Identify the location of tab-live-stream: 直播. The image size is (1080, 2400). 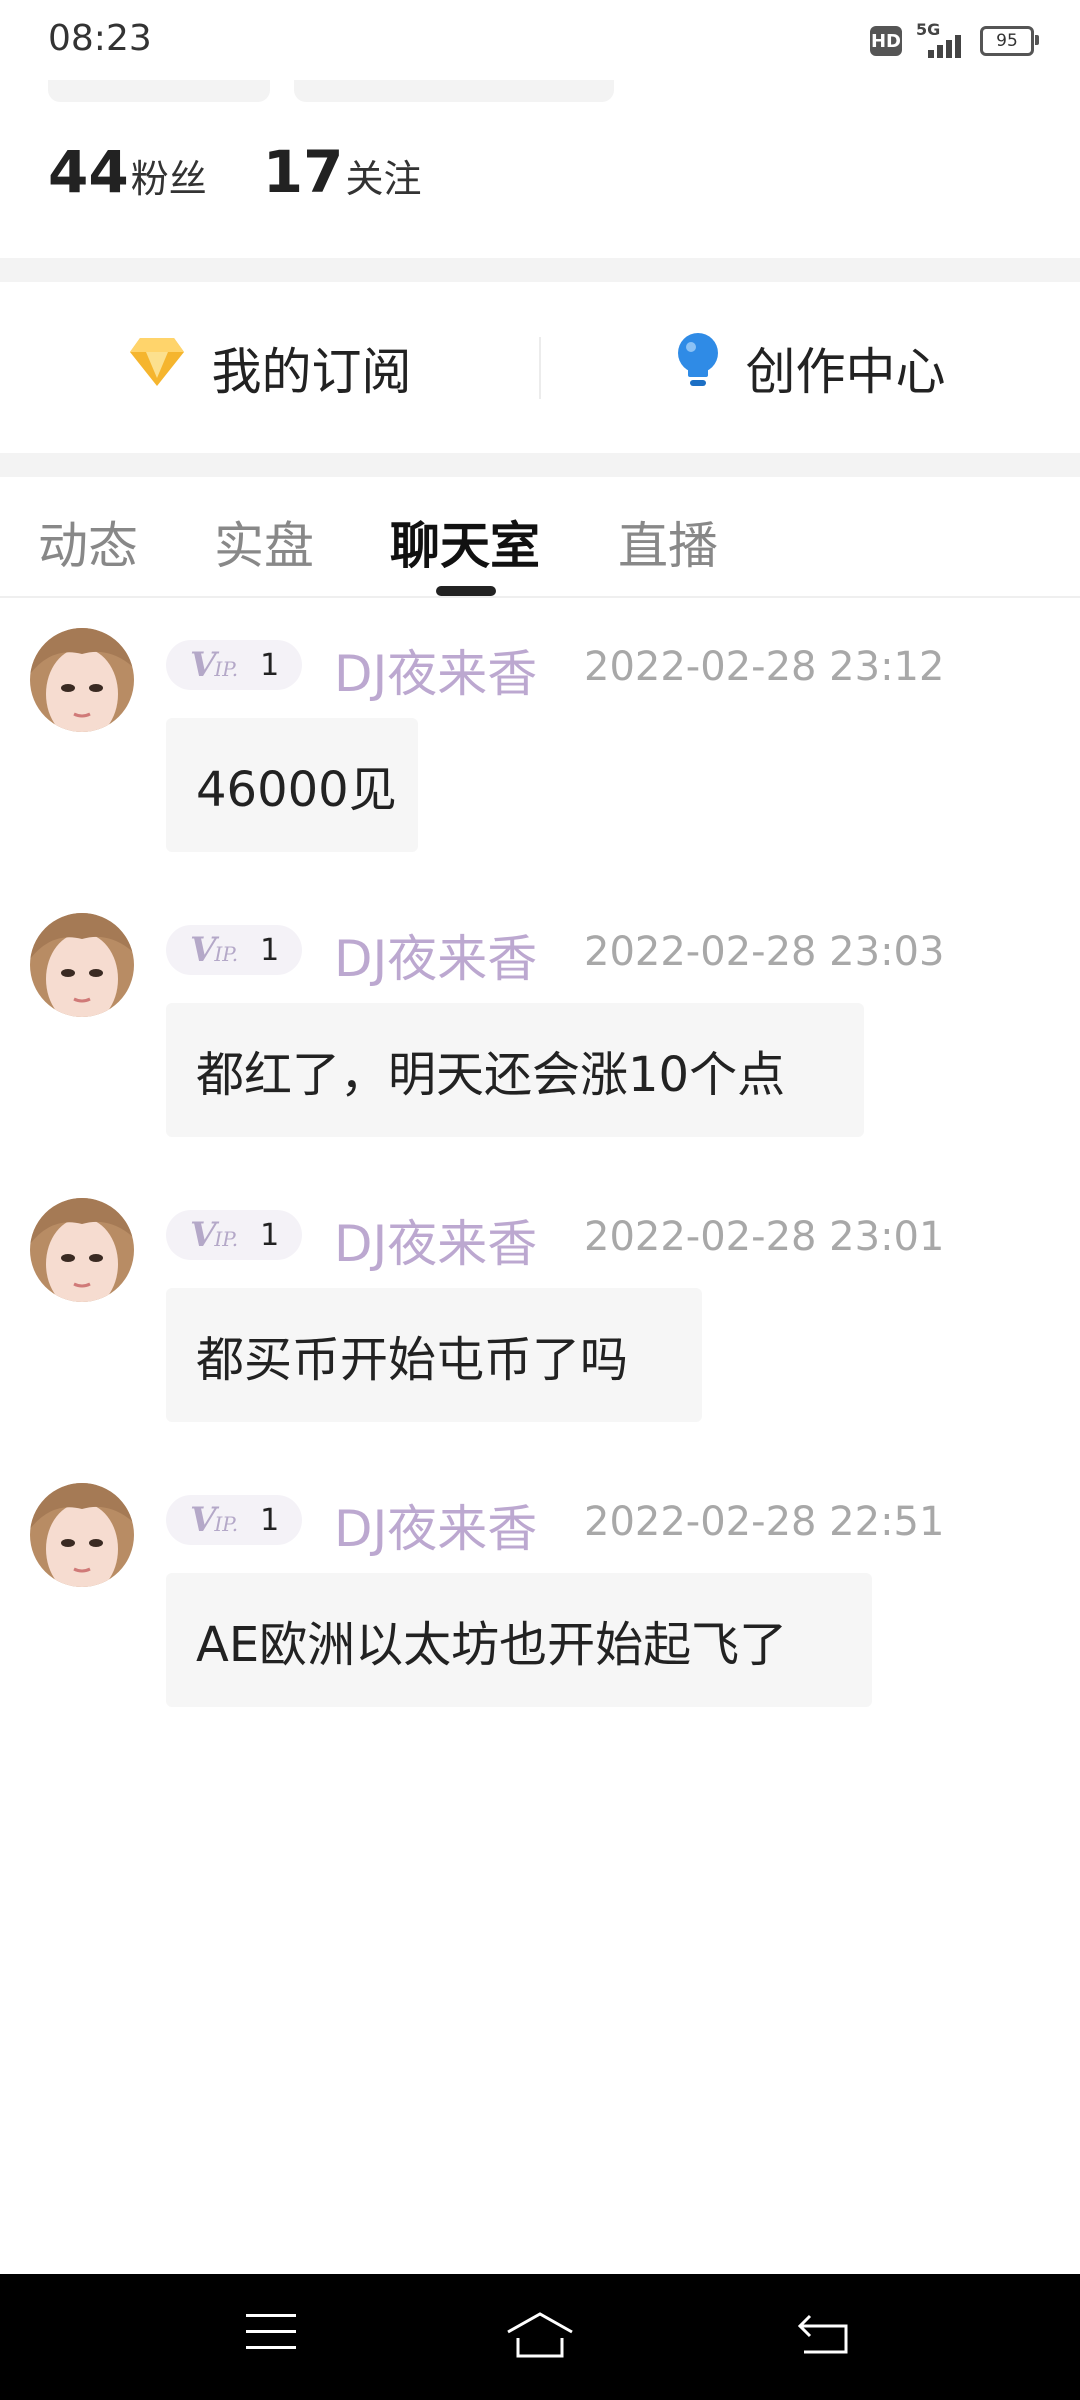
(668, 542).